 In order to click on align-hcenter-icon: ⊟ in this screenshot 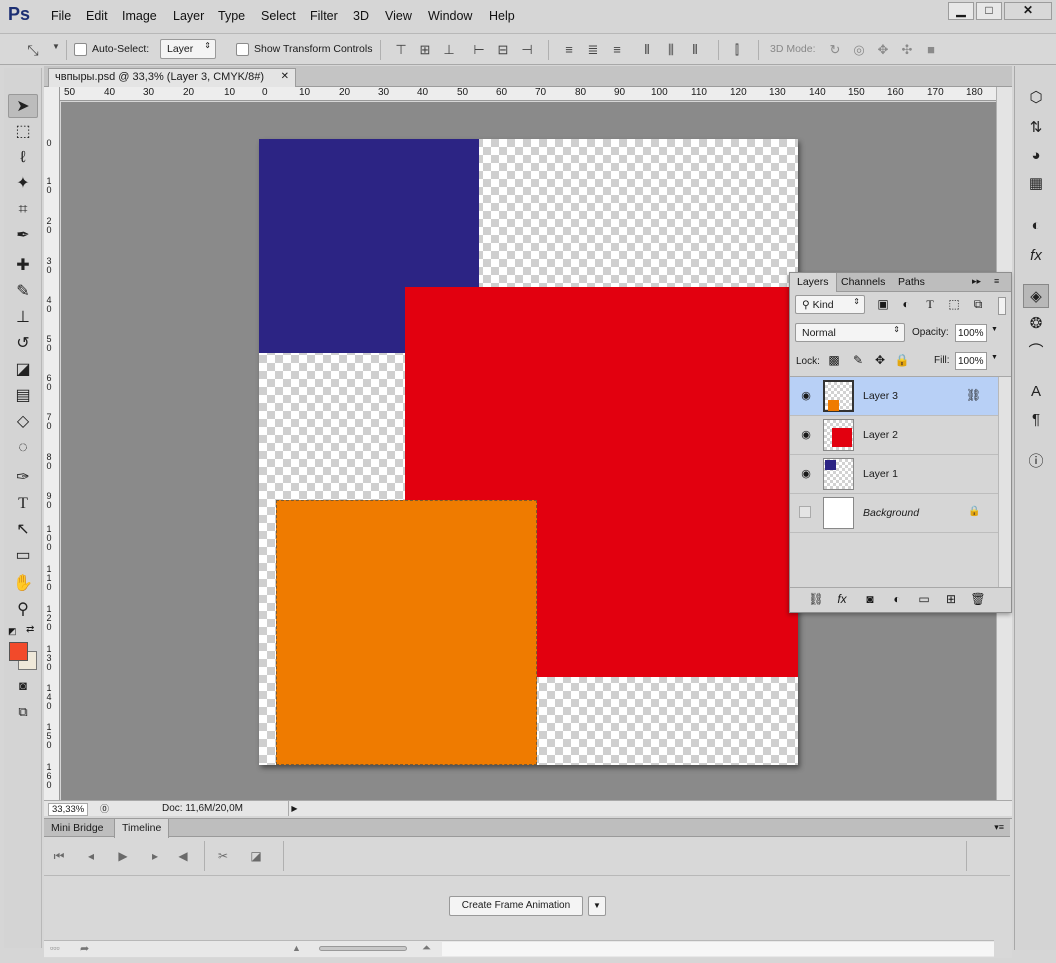, I will do `click(503, 50)`.